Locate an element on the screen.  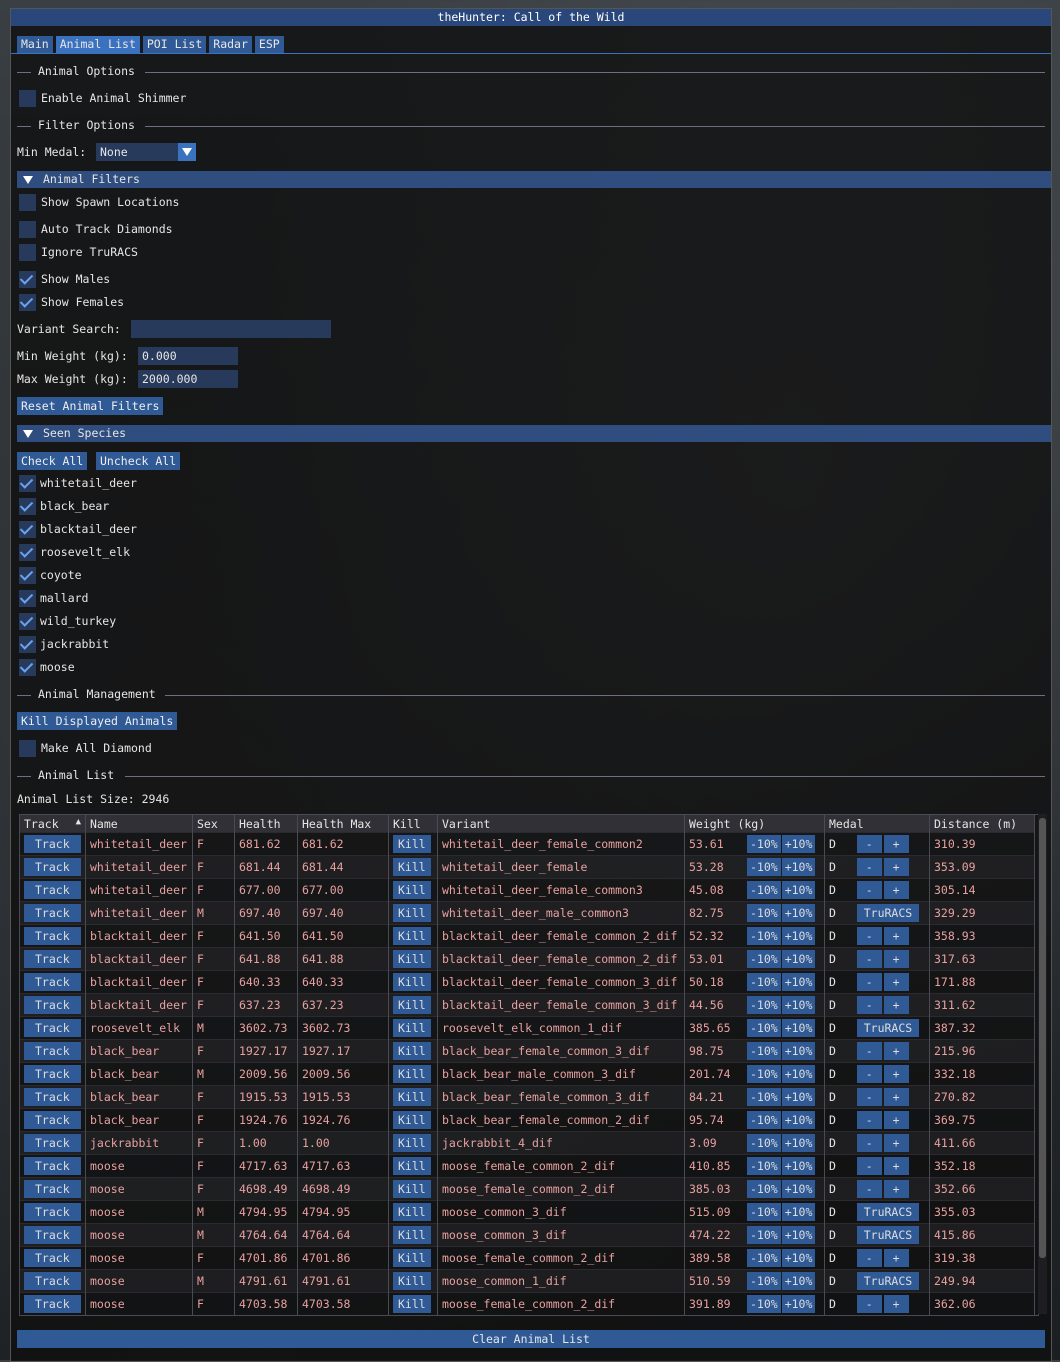
species-checkbox-jackrabbit is located at coordinates (27, 644).